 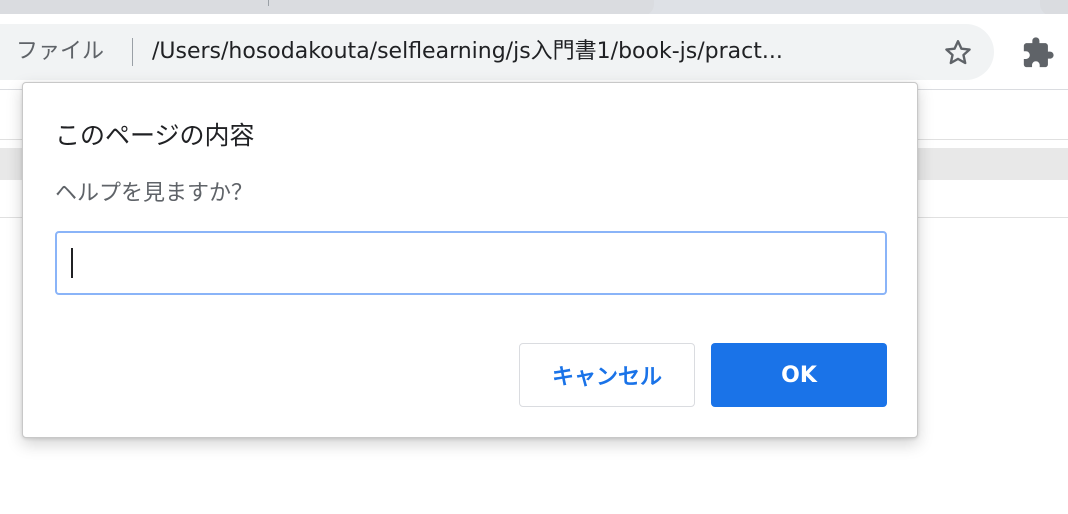 What do you see at coordinates (154, 193) in the screenshot?
I see `dialog-message: ヘルプを見ますか？` at bounding box center [154, 193].